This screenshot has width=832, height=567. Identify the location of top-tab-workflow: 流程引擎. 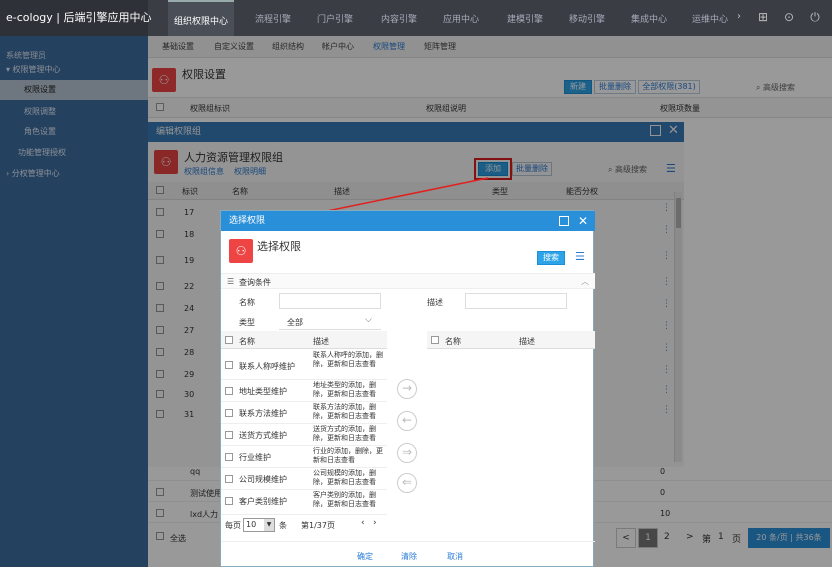
(273, 18).